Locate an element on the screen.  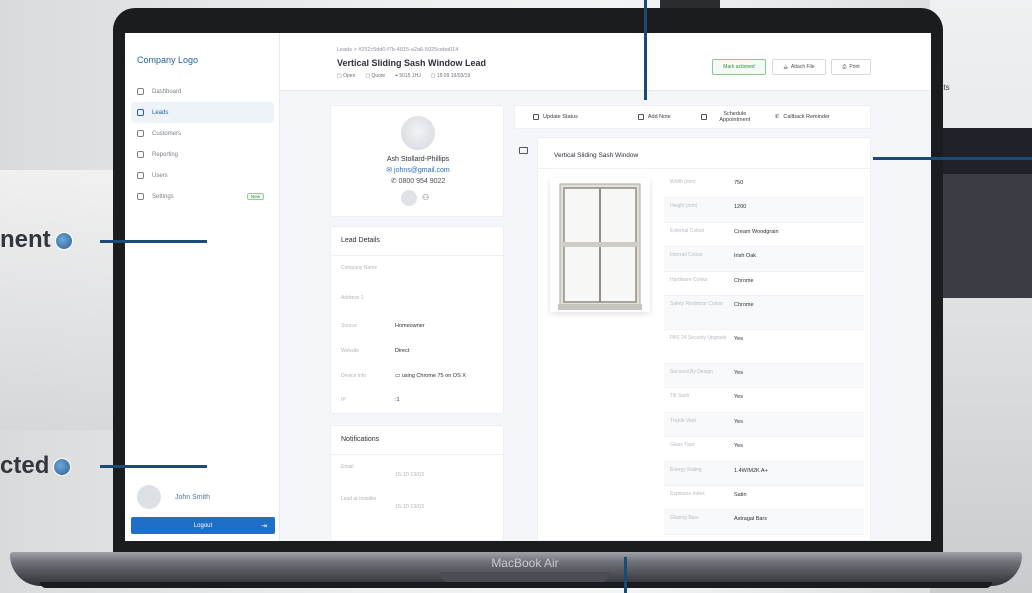
add-user-icon: ⚇ is located at coordinates (425, 197).